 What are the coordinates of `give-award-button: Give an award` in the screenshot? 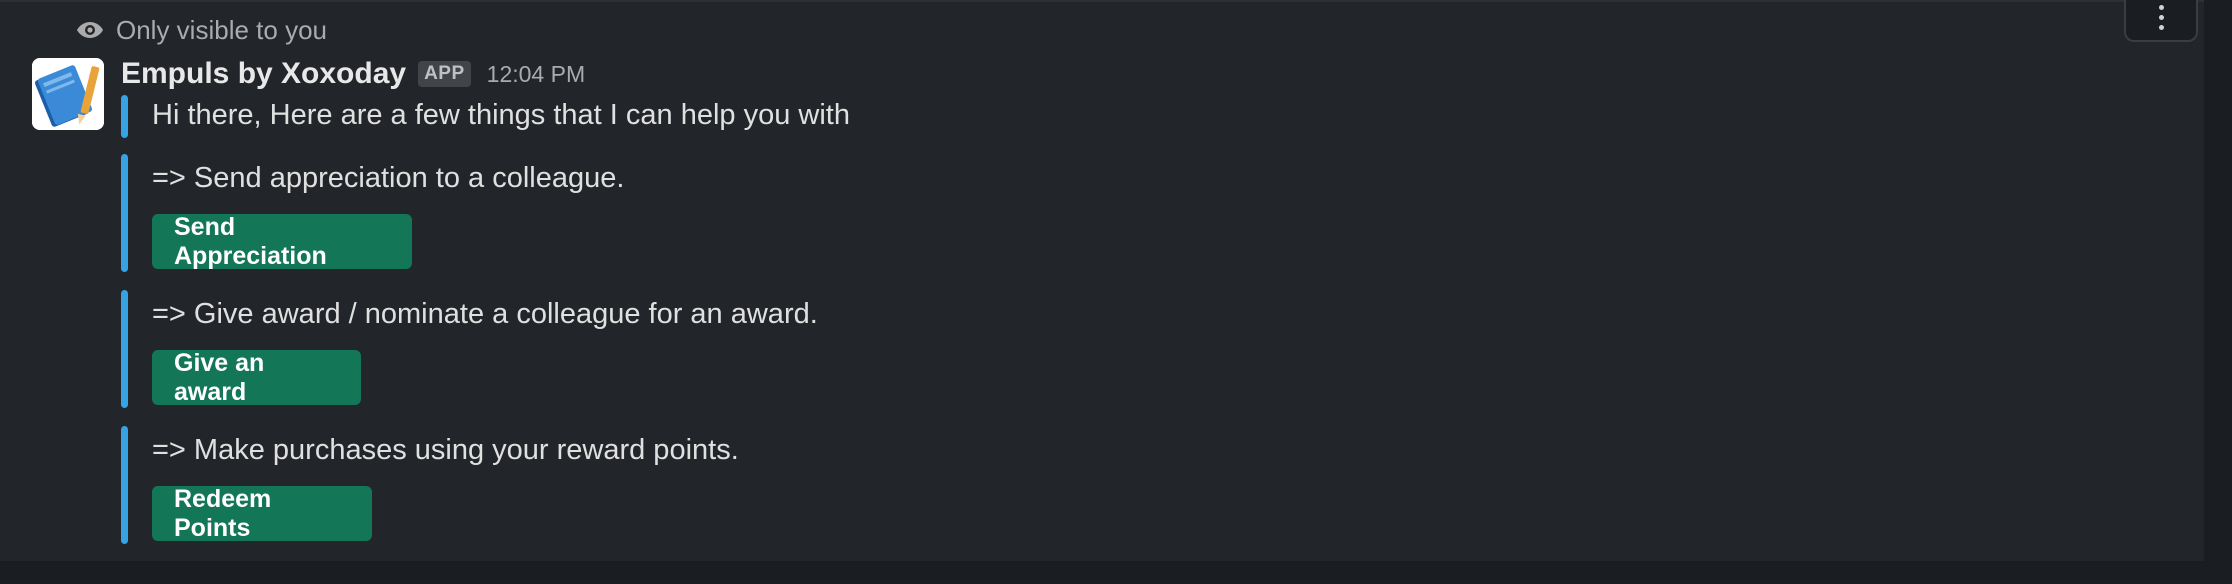 It's located at (256, 377).